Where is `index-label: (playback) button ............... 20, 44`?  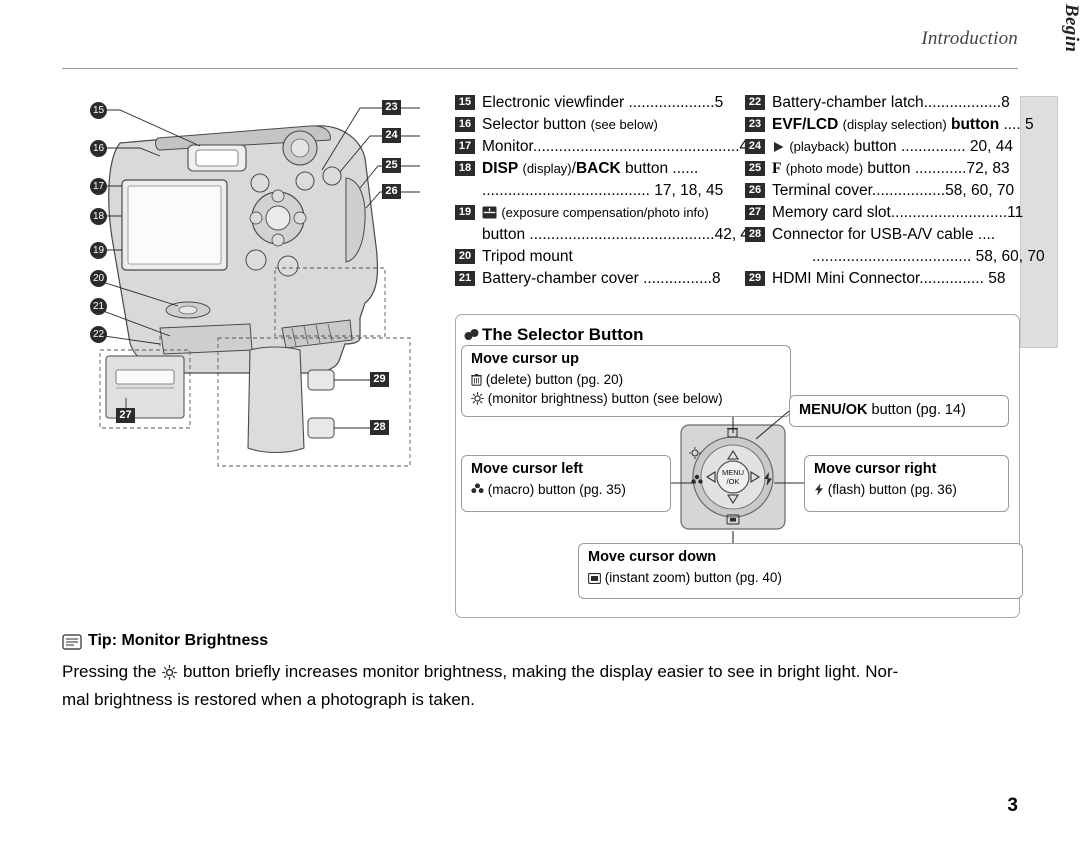 index-label: (playback) button ............... 20, 44 is located at coordinates (896, 146).